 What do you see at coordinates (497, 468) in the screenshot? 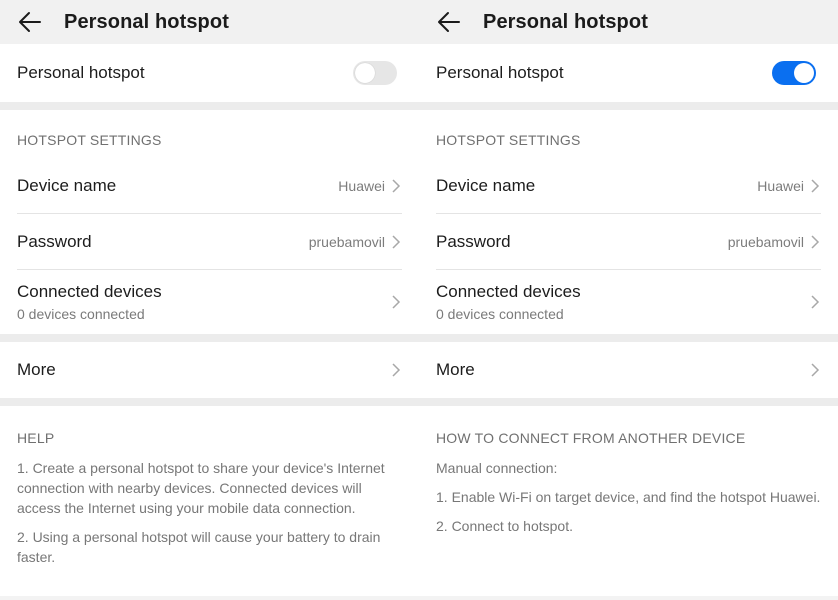
I see `help-paragraph: Manual connection:` at bounding box center [497, 468].